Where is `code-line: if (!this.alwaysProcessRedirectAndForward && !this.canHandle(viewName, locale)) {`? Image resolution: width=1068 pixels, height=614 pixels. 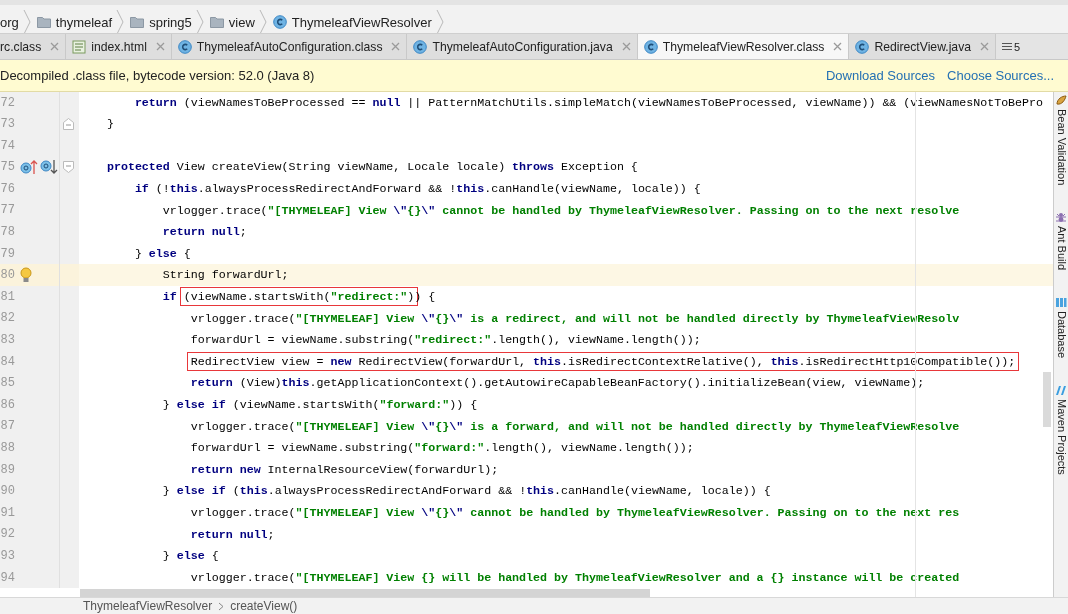 code-line: if (!this.alwaysProcessRedirectAndForward && !this.canHandle(viewName, locale)) { is located at coordinates (417, 189).